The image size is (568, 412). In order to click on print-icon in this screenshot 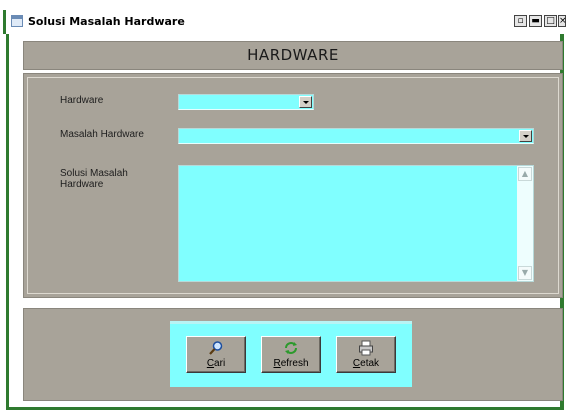, I will do `click(366, 348)`.